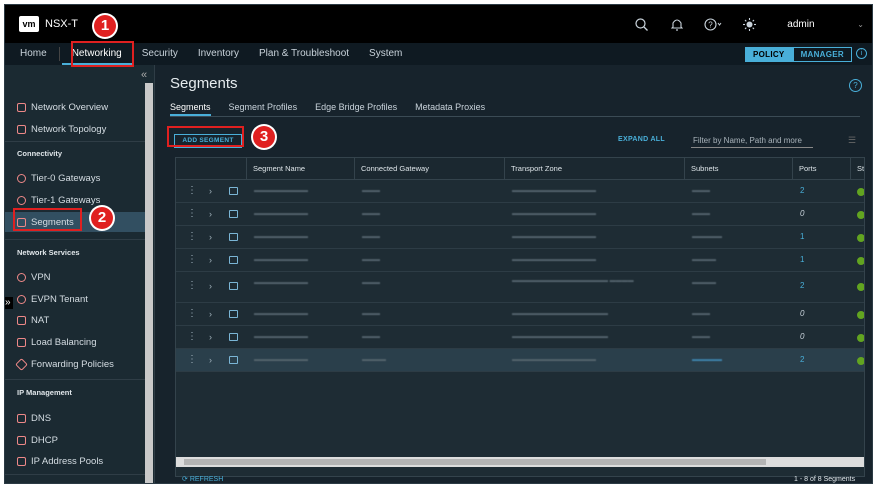 The width and height of the screenshot is (878, 488). What do you see at coordinates (281, 337) in the screenshot?
I see `redacted-cell: ▬▬▬▬▬▬▬▬▬` at bounding box center [281, 337].